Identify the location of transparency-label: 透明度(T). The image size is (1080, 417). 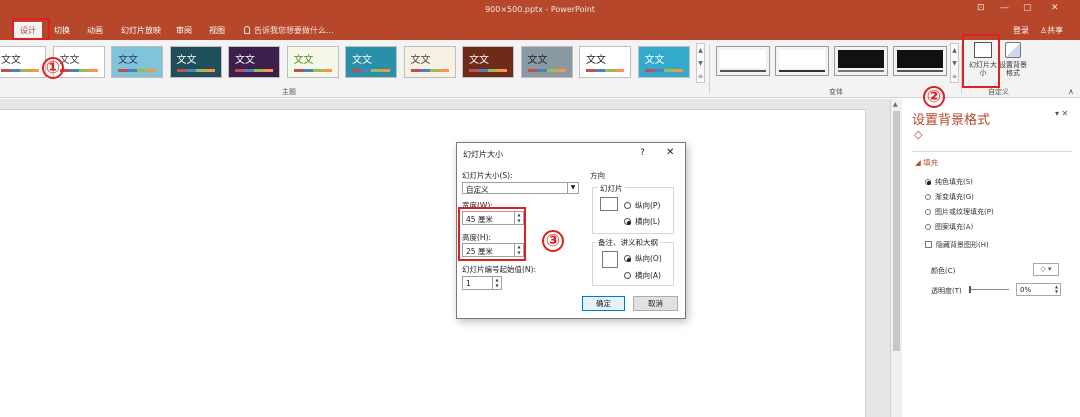
(946, 291).